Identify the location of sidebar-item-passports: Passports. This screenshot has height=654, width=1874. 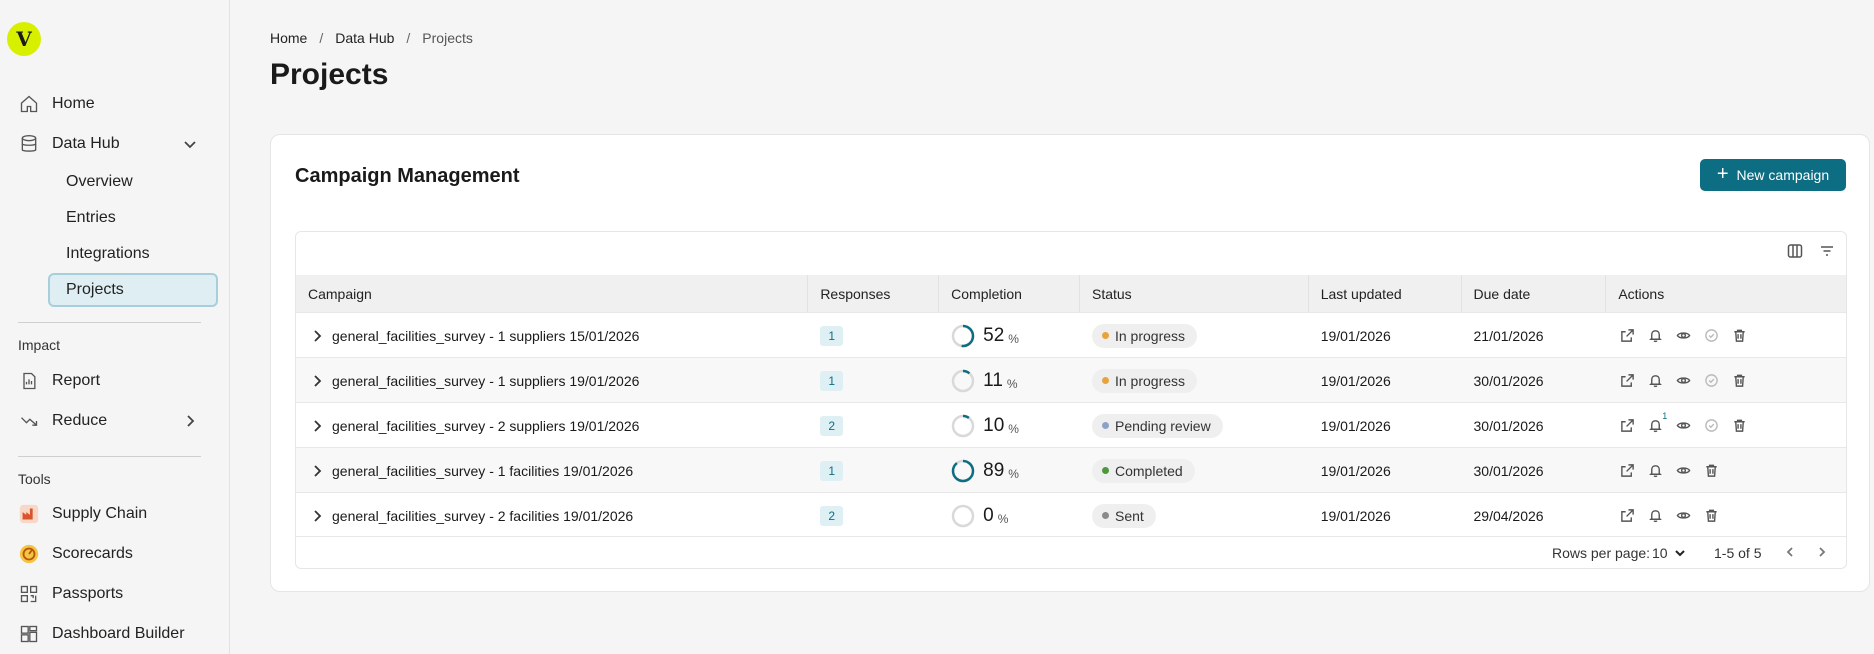
(70, 594).